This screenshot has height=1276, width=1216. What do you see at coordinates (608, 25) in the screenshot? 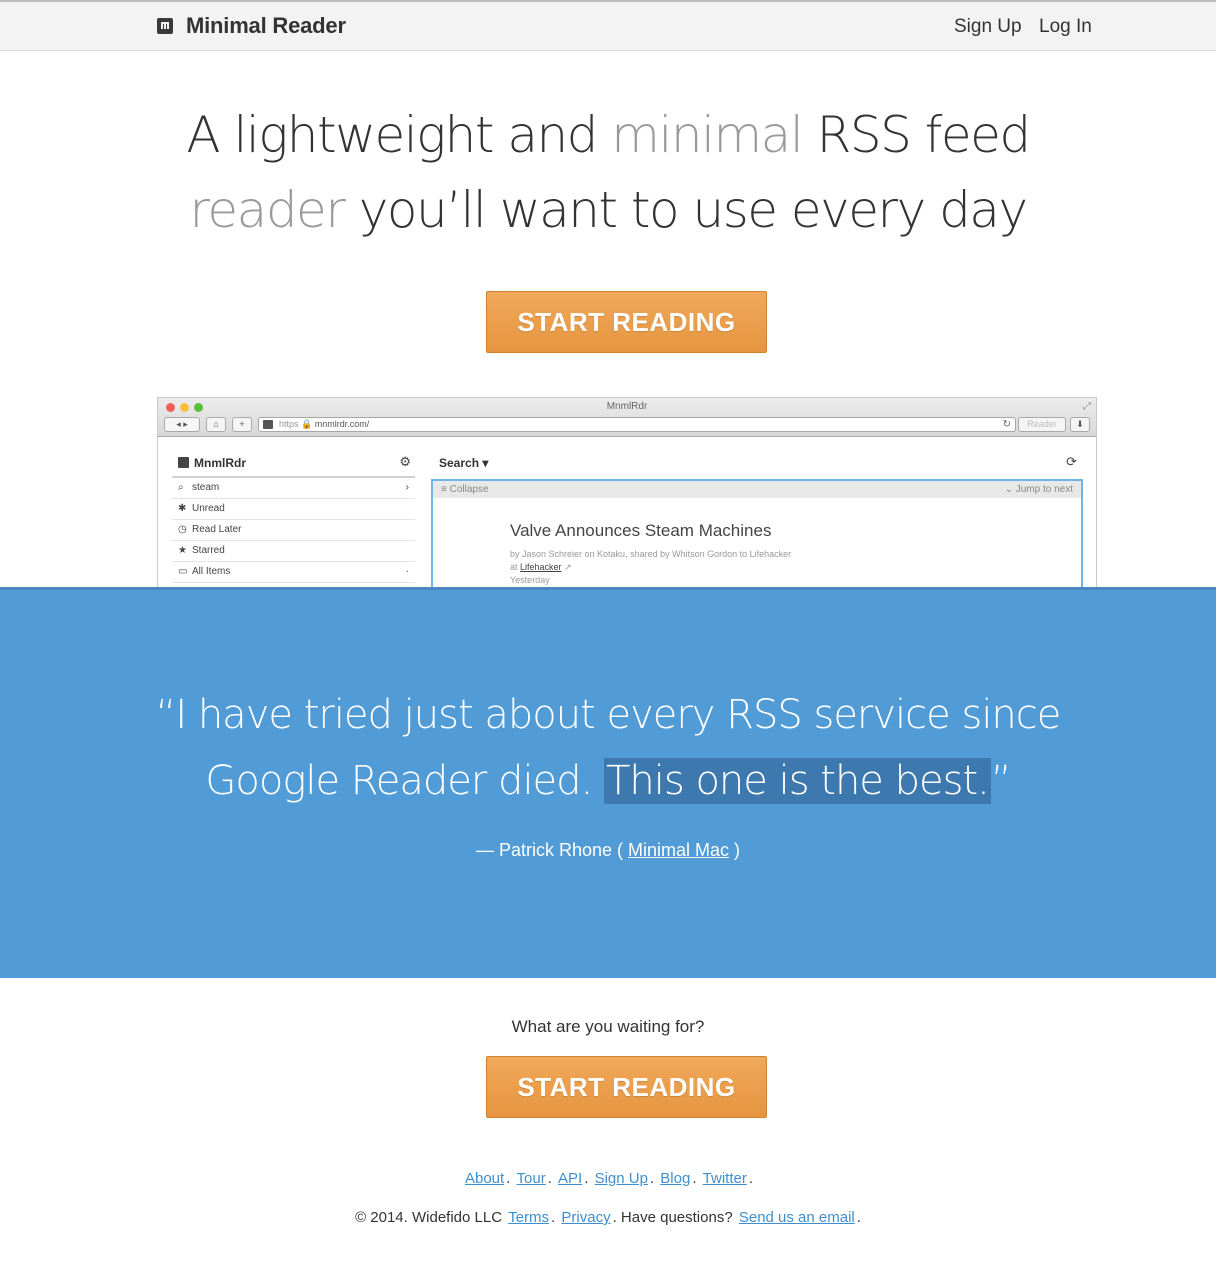
I see `top-navbar: Minimal Reader Sign Up Log In` at bounding box center [608, 25].